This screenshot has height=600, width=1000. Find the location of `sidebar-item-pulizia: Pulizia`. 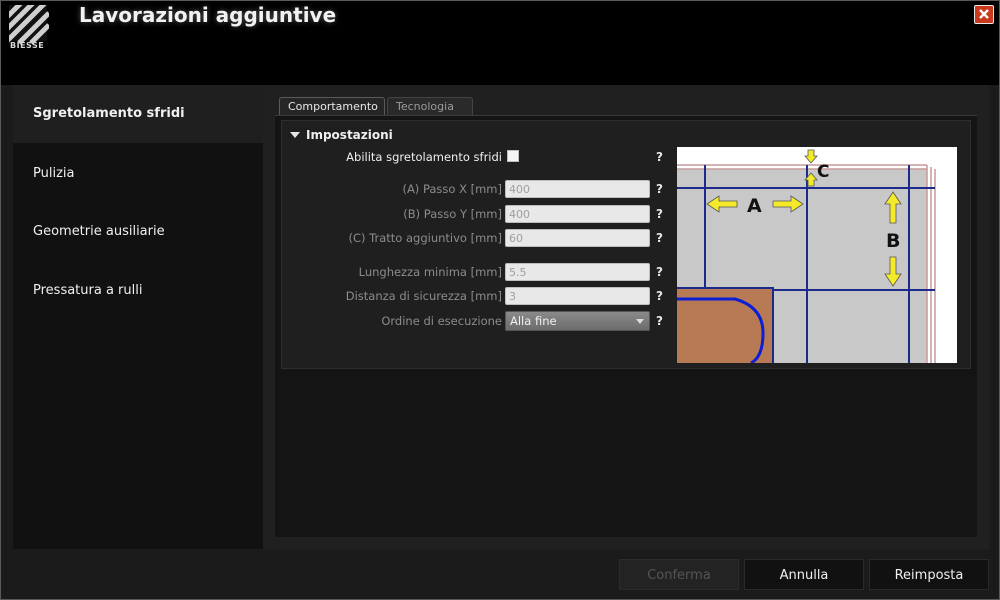

sidebar-item-pulizia: Pulizia is located at coordinates (138, 174).